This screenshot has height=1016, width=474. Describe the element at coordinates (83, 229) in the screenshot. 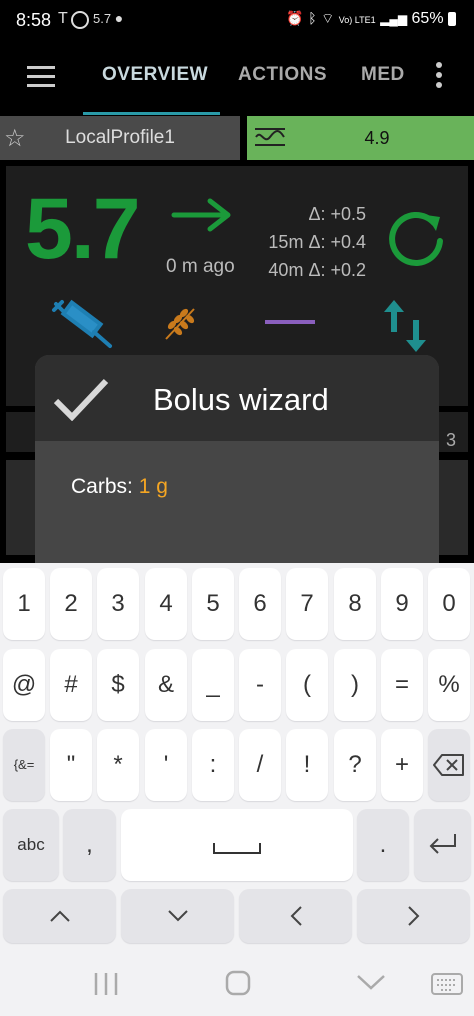

I see `glucose-value: 5.7` at that location.